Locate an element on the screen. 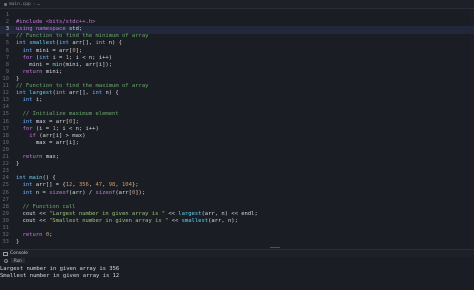  resize-grip-icon is located at coordinates (275, 247).